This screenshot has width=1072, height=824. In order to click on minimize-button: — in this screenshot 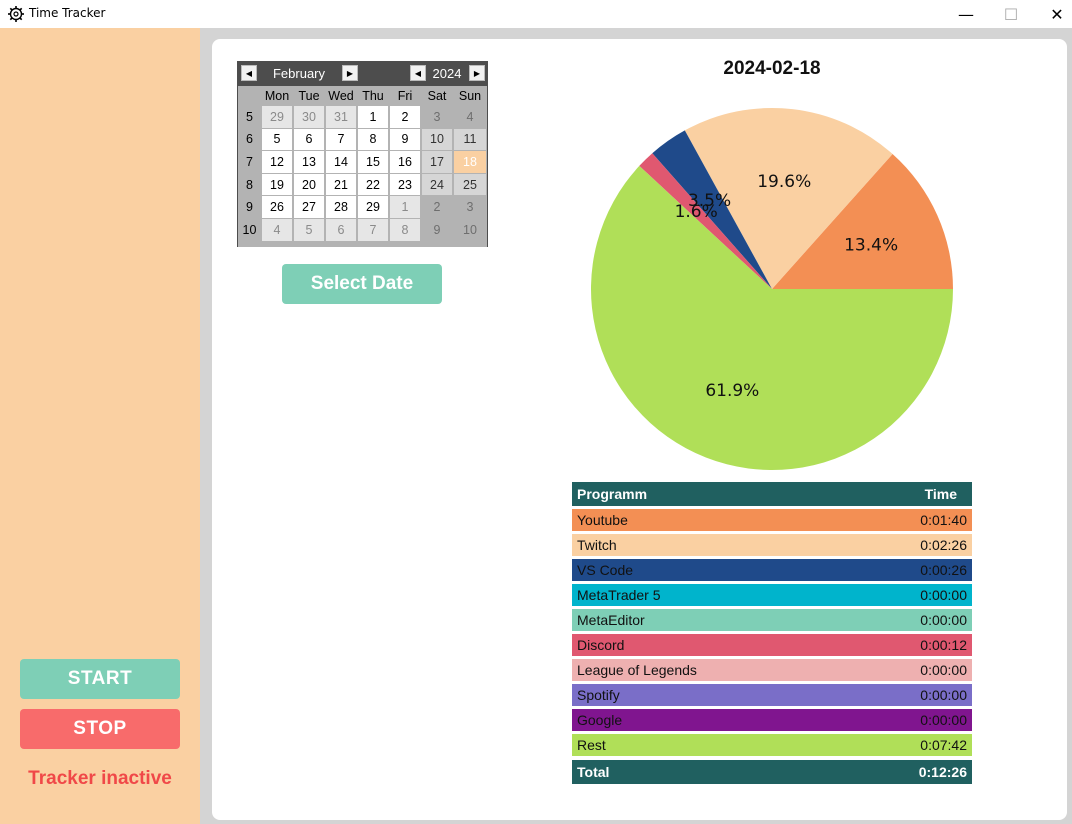, I will do `click(966, 14)`.